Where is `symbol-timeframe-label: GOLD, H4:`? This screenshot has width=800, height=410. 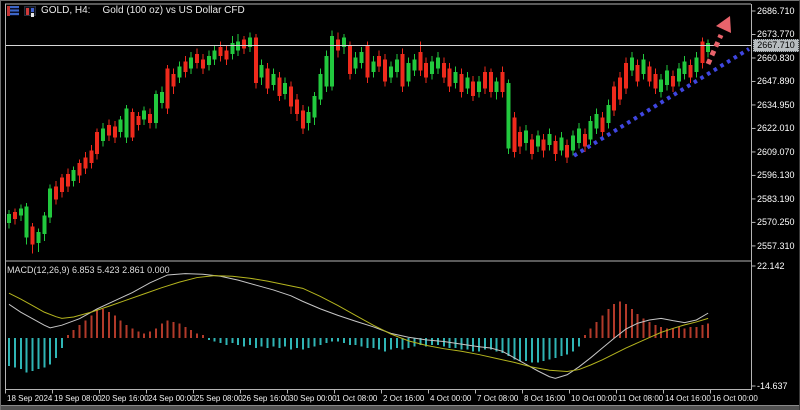 symbol-timeframe-label: GOLD, H4: is located at coordinates (66, 10).